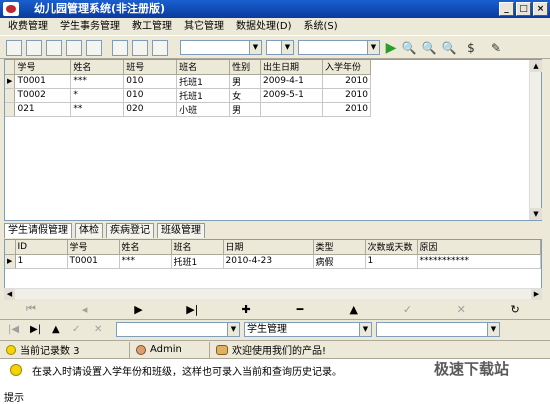 The width and height of the screenshot is (550, 404). Describe the element at coordinates (188, 109) in the screenshot. I see `table-row: 021 ** 020 小班 男 2010` at that location.